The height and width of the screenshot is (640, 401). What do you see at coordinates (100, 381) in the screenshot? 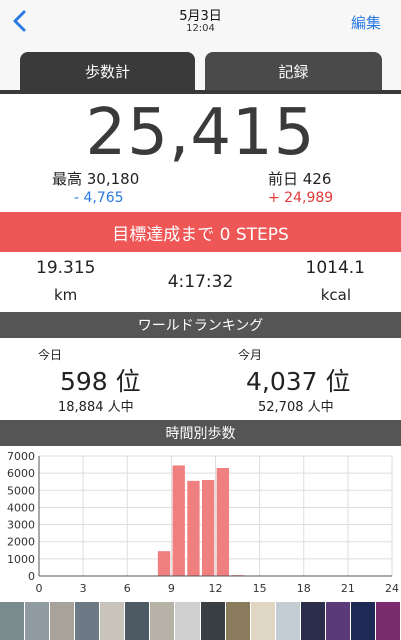
I see `today-rank: 598 位` at bounding box center [100, 381].